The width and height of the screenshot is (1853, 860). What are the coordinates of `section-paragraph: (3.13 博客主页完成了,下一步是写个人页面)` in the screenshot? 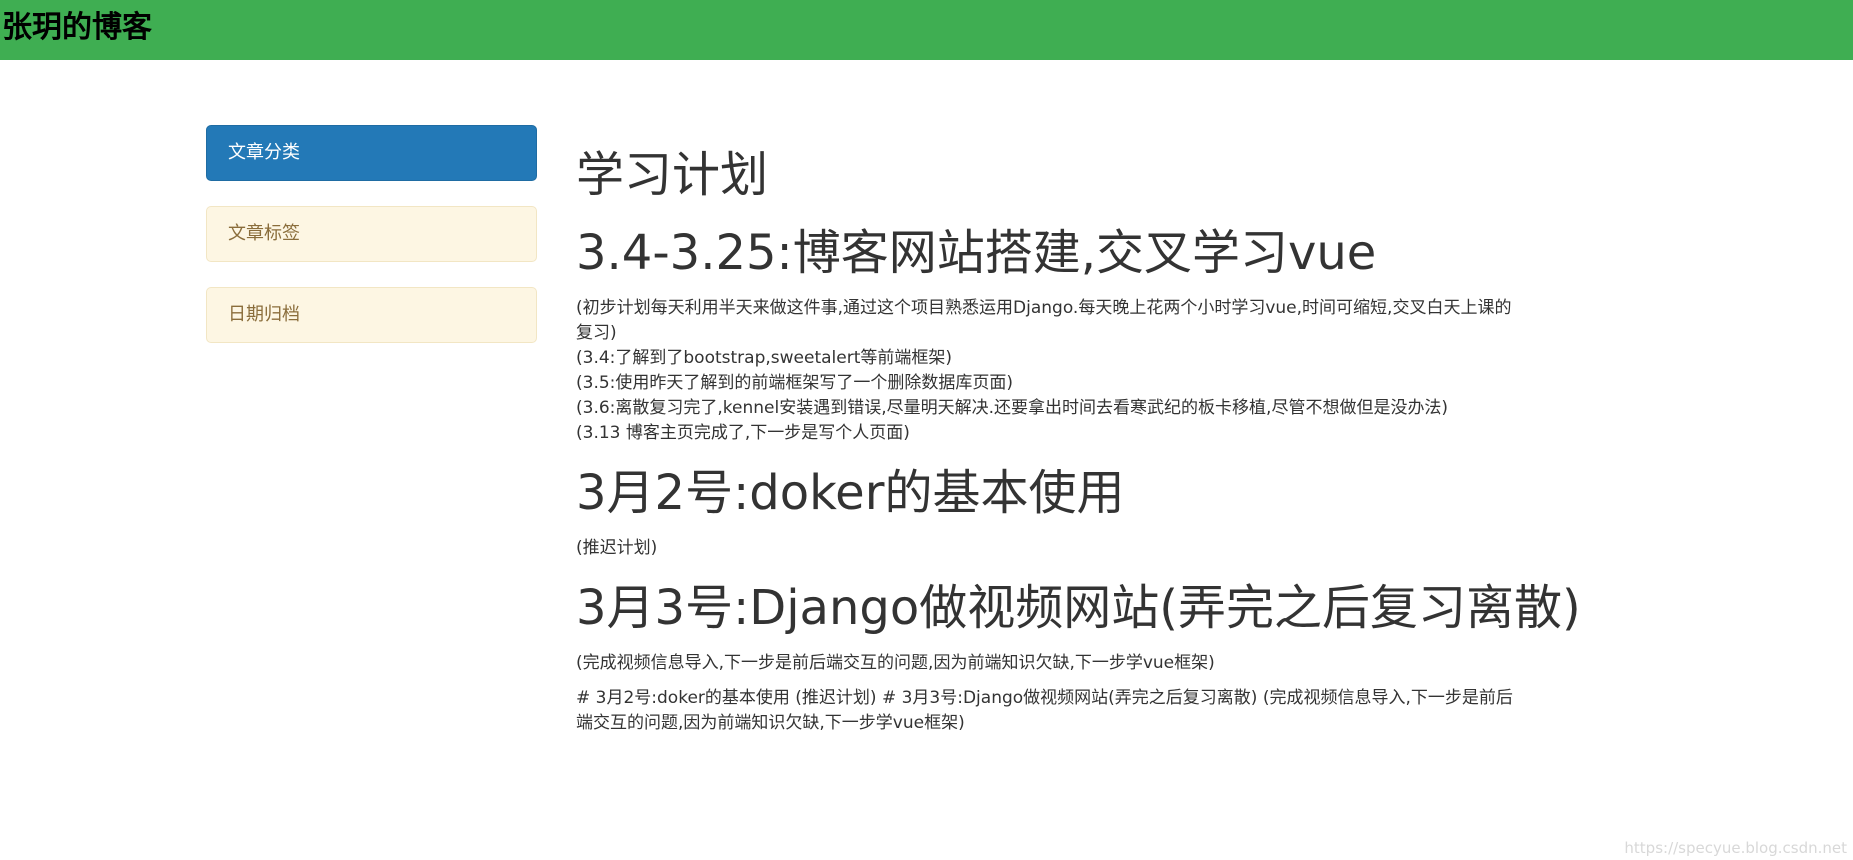 It's located at (743, 433).